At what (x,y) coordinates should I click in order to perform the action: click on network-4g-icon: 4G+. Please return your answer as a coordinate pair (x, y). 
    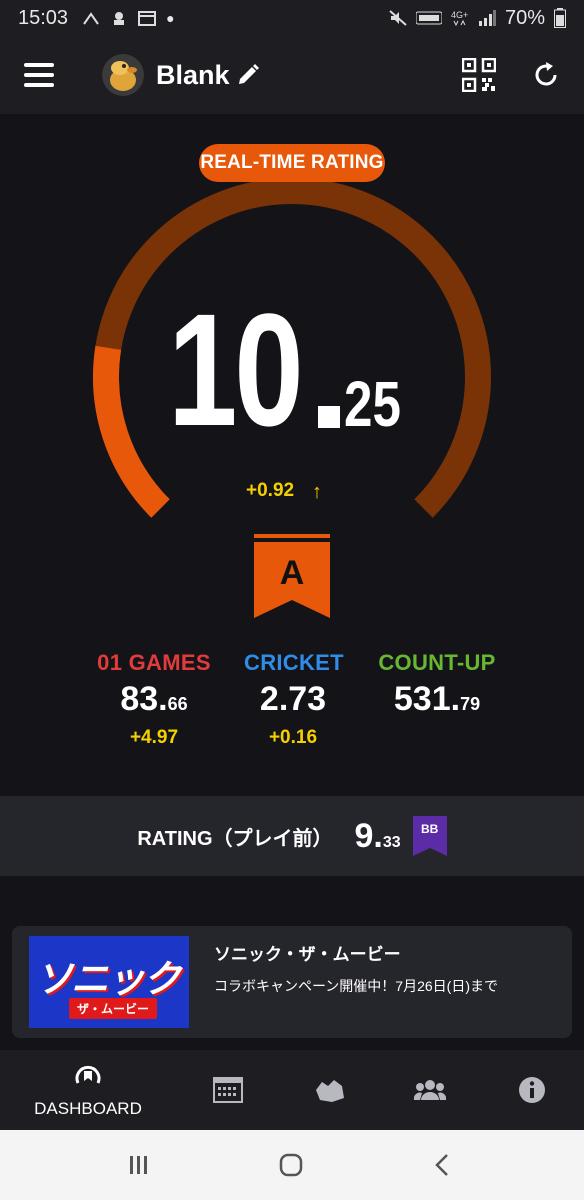
    Looking at the image, I should click on (459, 18).